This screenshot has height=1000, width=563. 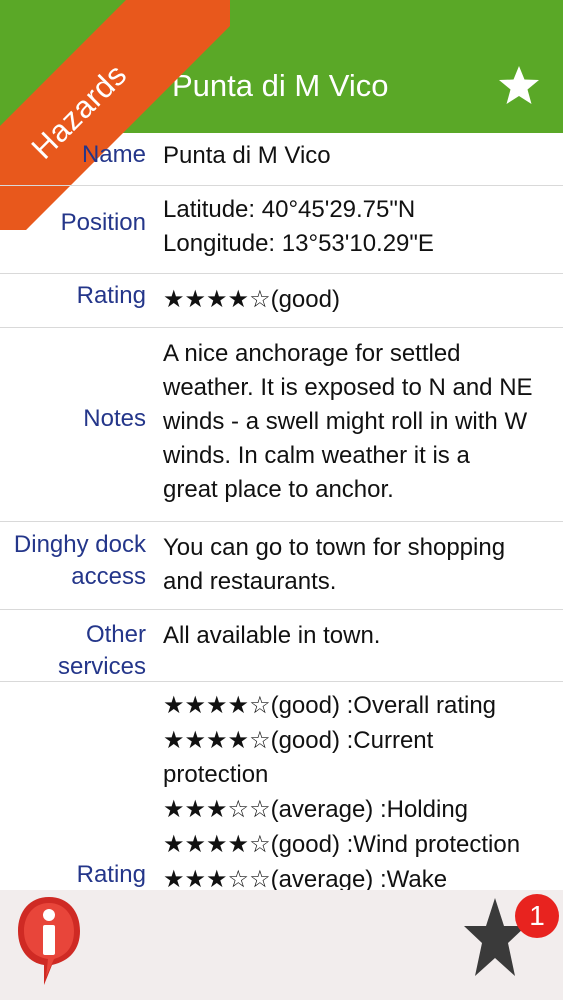 I want to click on position-label: Position, so click(x=103, y=222).